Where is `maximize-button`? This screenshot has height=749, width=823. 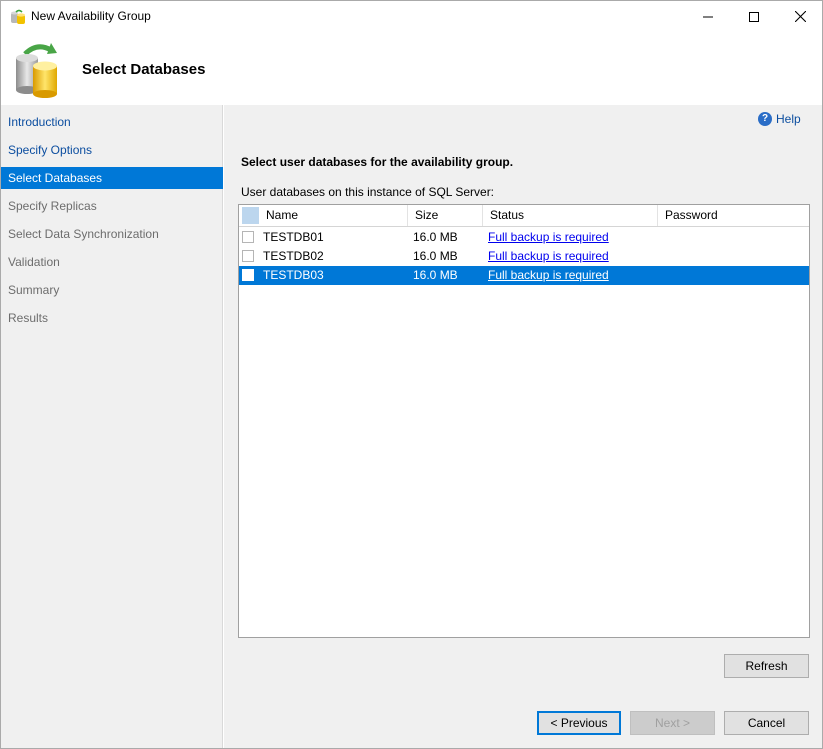 maximize-button is located at coordinates (754, 16).